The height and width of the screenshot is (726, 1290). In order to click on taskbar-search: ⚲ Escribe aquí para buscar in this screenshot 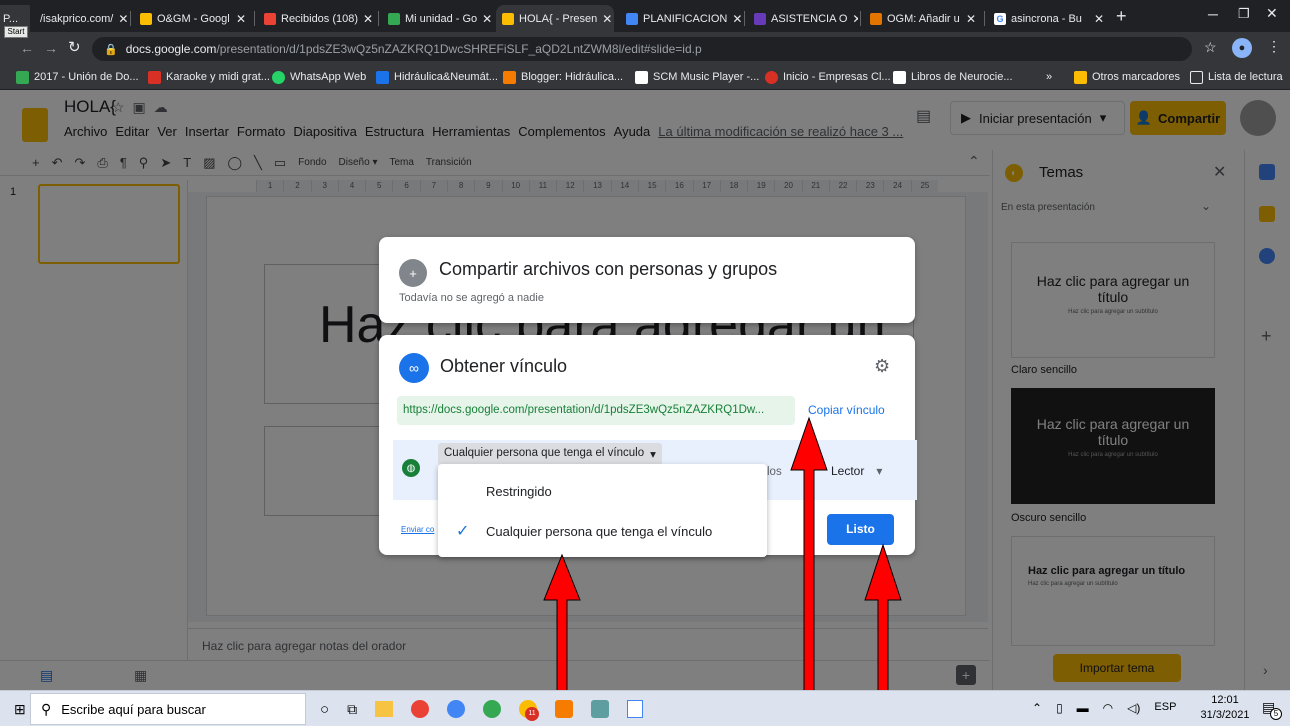, I will do `click(168, 709)`.